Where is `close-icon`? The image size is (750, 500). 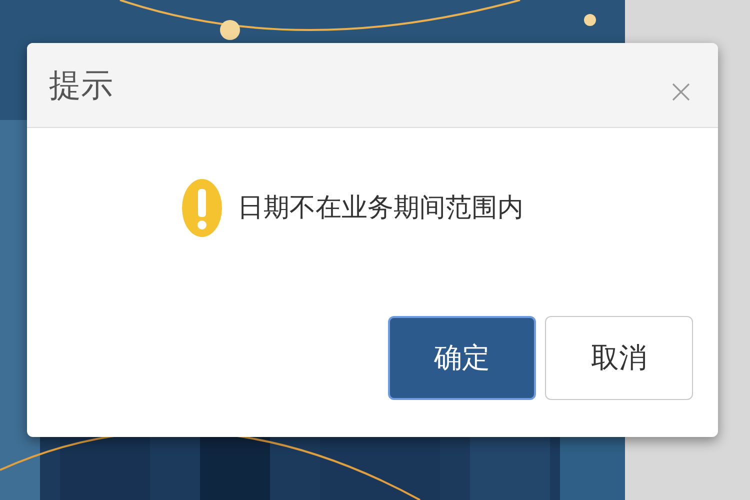
close-icon is located at coordinates (681, 92).